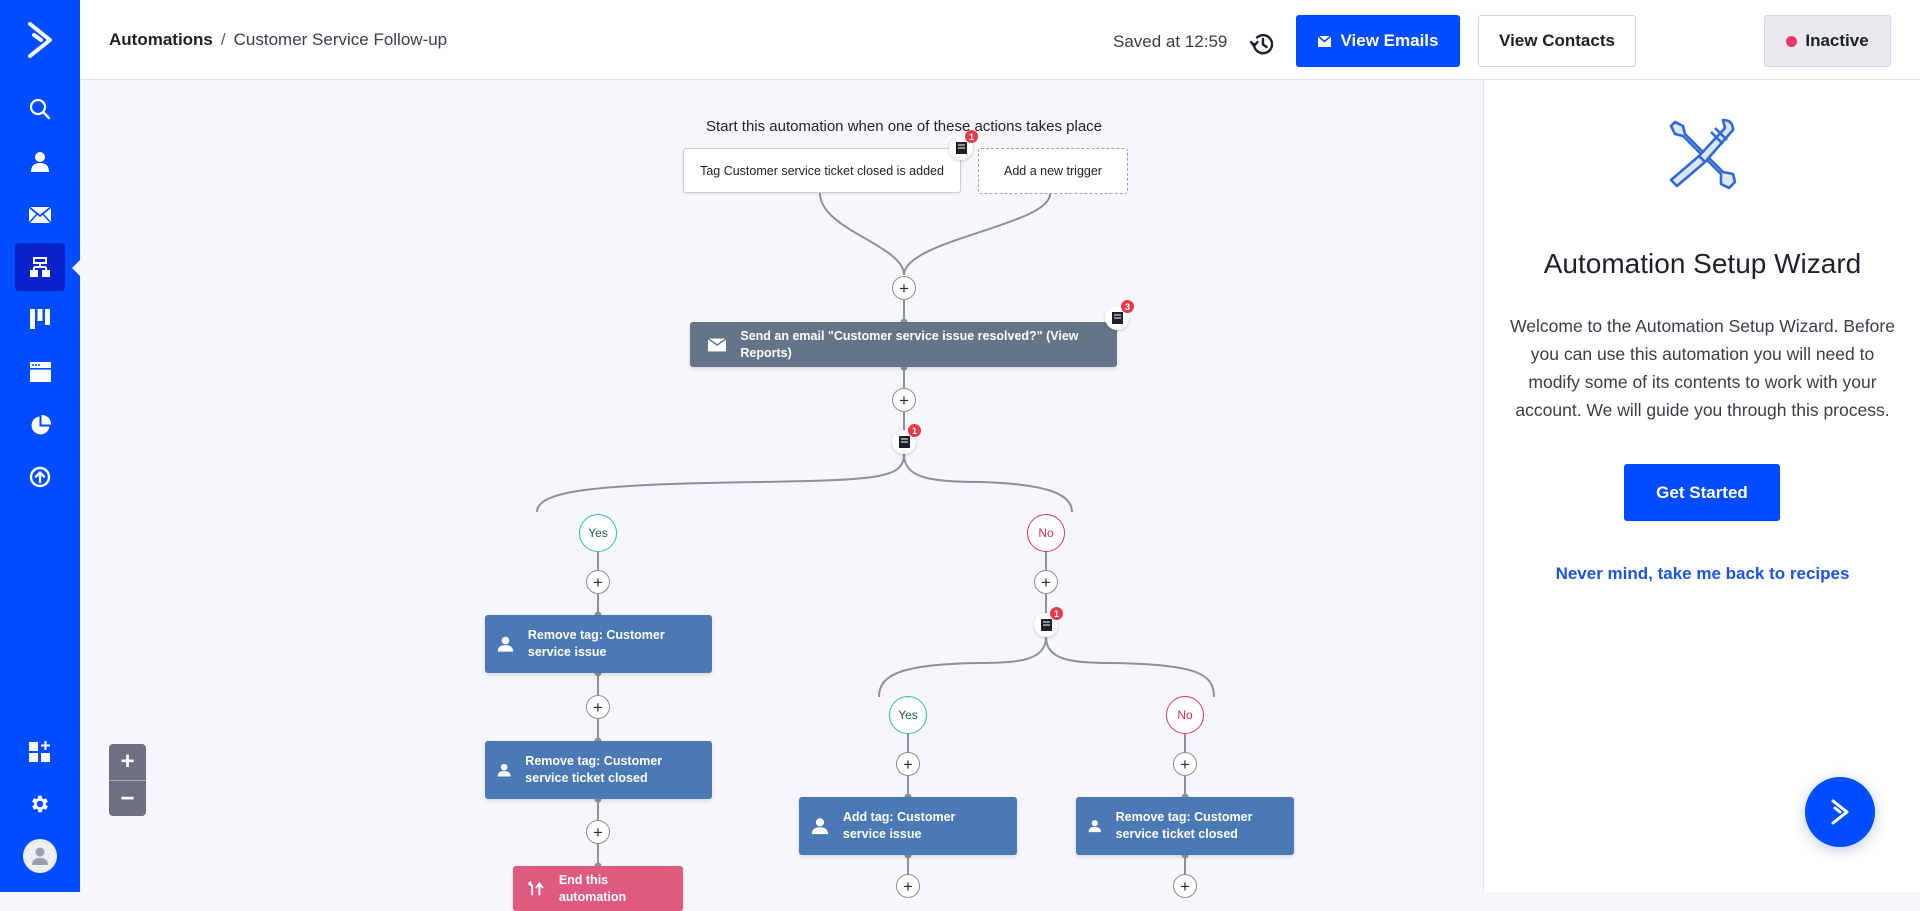 Image resolution: width=1920 pixels, height=911 pixels. Describe the element at coordinates (592, 888) in the screenshot. I see `action-label: End this automation` at that location.